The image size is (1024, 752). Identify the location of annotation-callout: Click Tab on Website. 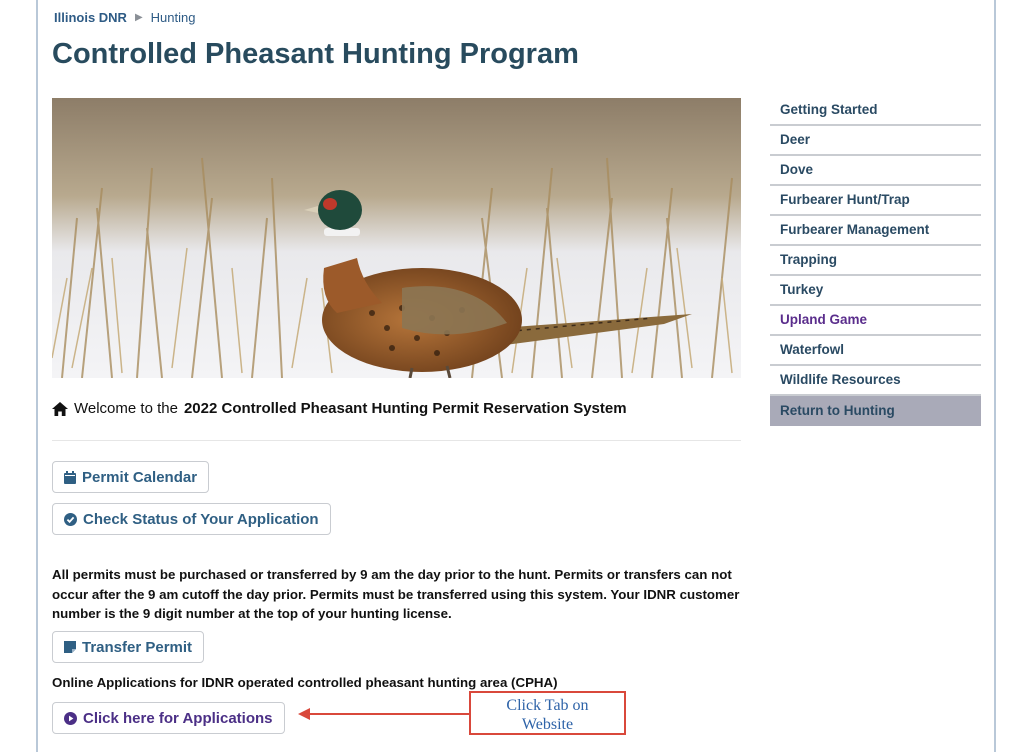
(547, 713).